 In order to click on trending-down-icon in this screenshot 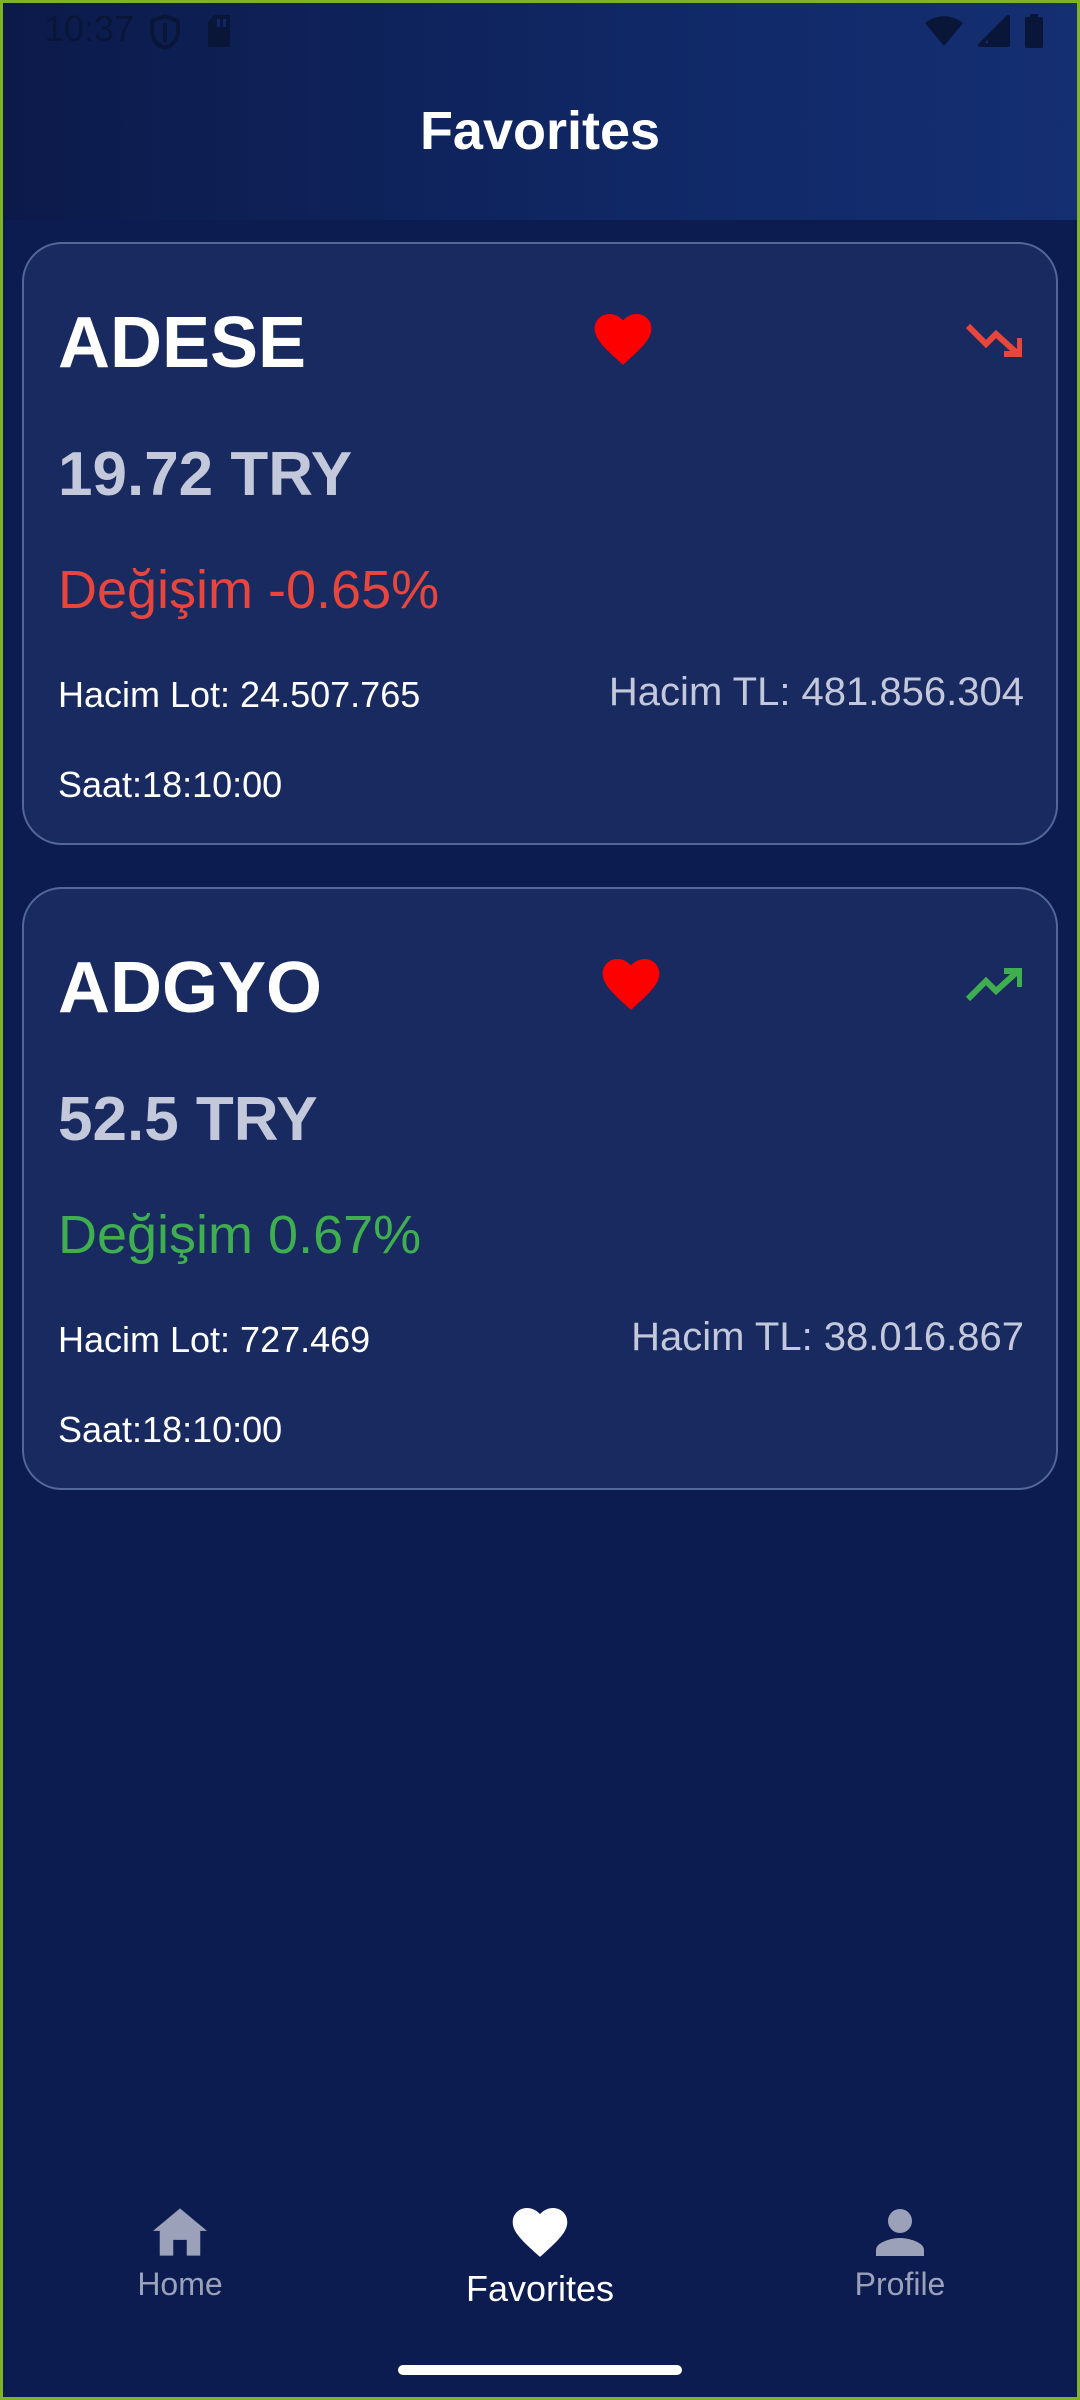, I will do `click(994, 340)`.